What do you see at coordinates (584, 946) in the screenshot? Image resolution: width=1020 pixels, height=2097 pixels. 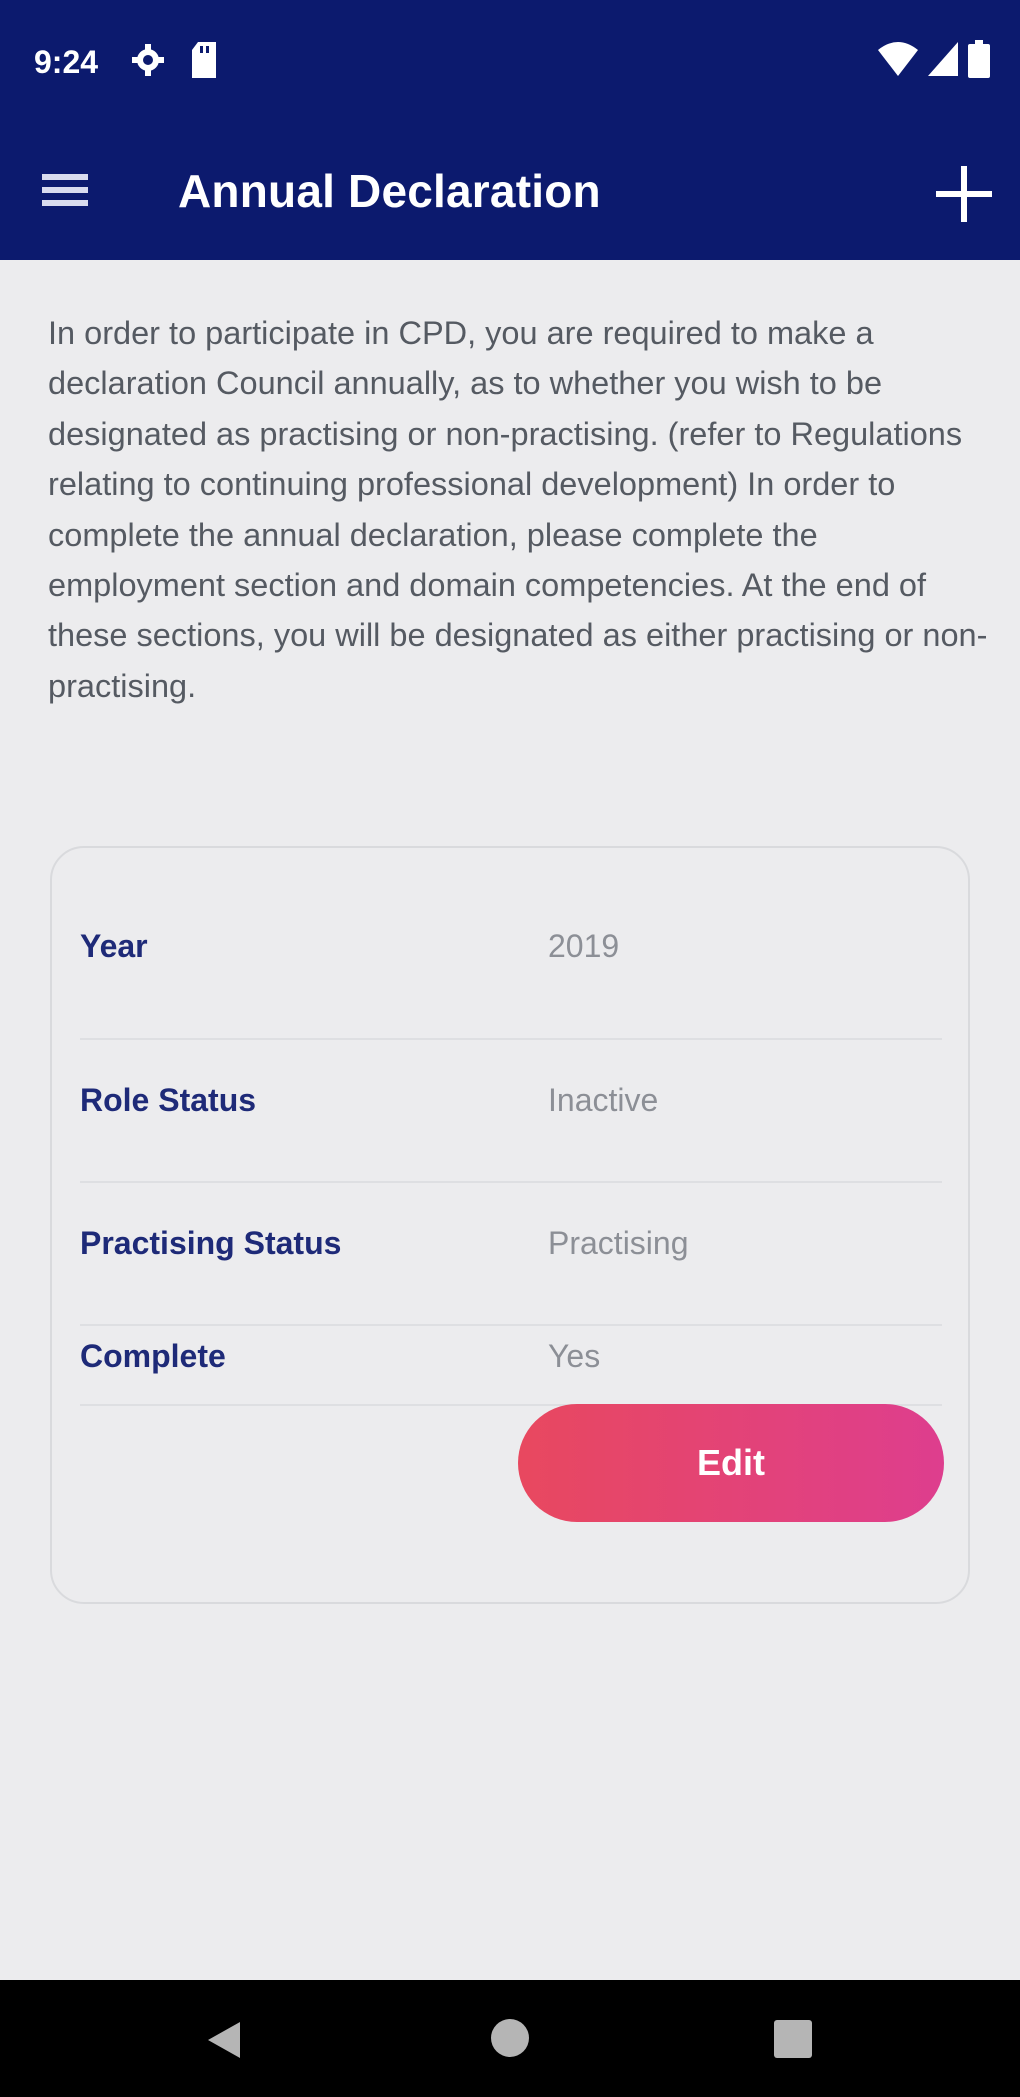 I see `row-value-year: 2019` at bounding box center [584, 946].